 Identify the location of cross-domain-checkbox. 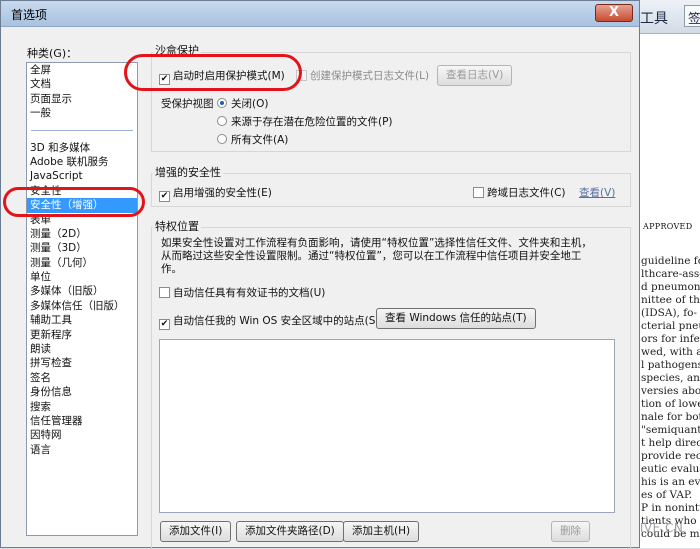
(478, 192).